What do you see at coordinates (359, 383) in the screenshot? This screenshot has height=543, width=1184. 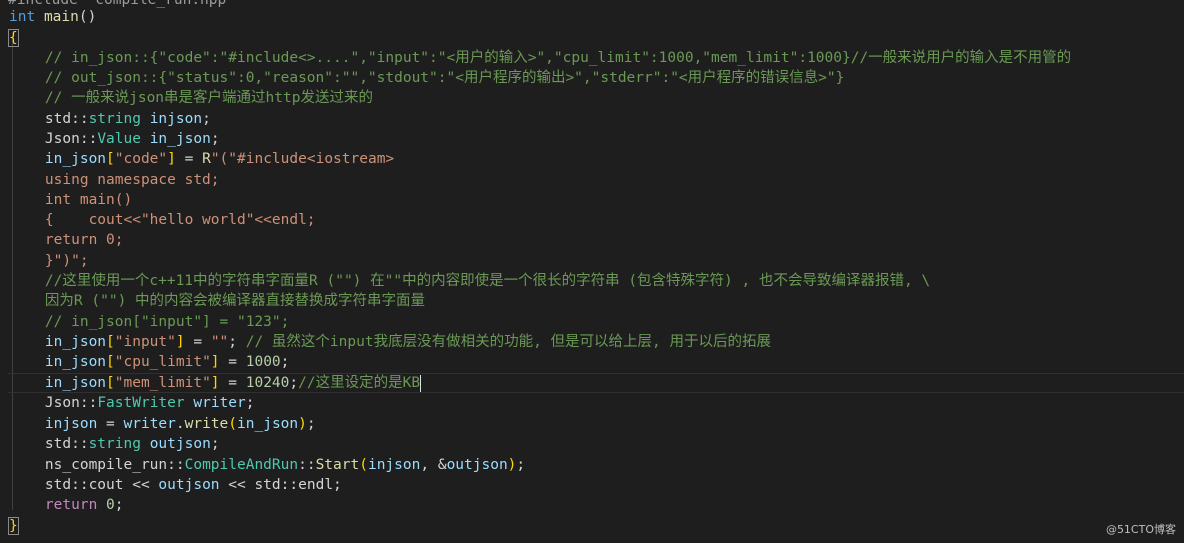 I see `comment: //这里设定的是KB` at bounding box center [359, 383].